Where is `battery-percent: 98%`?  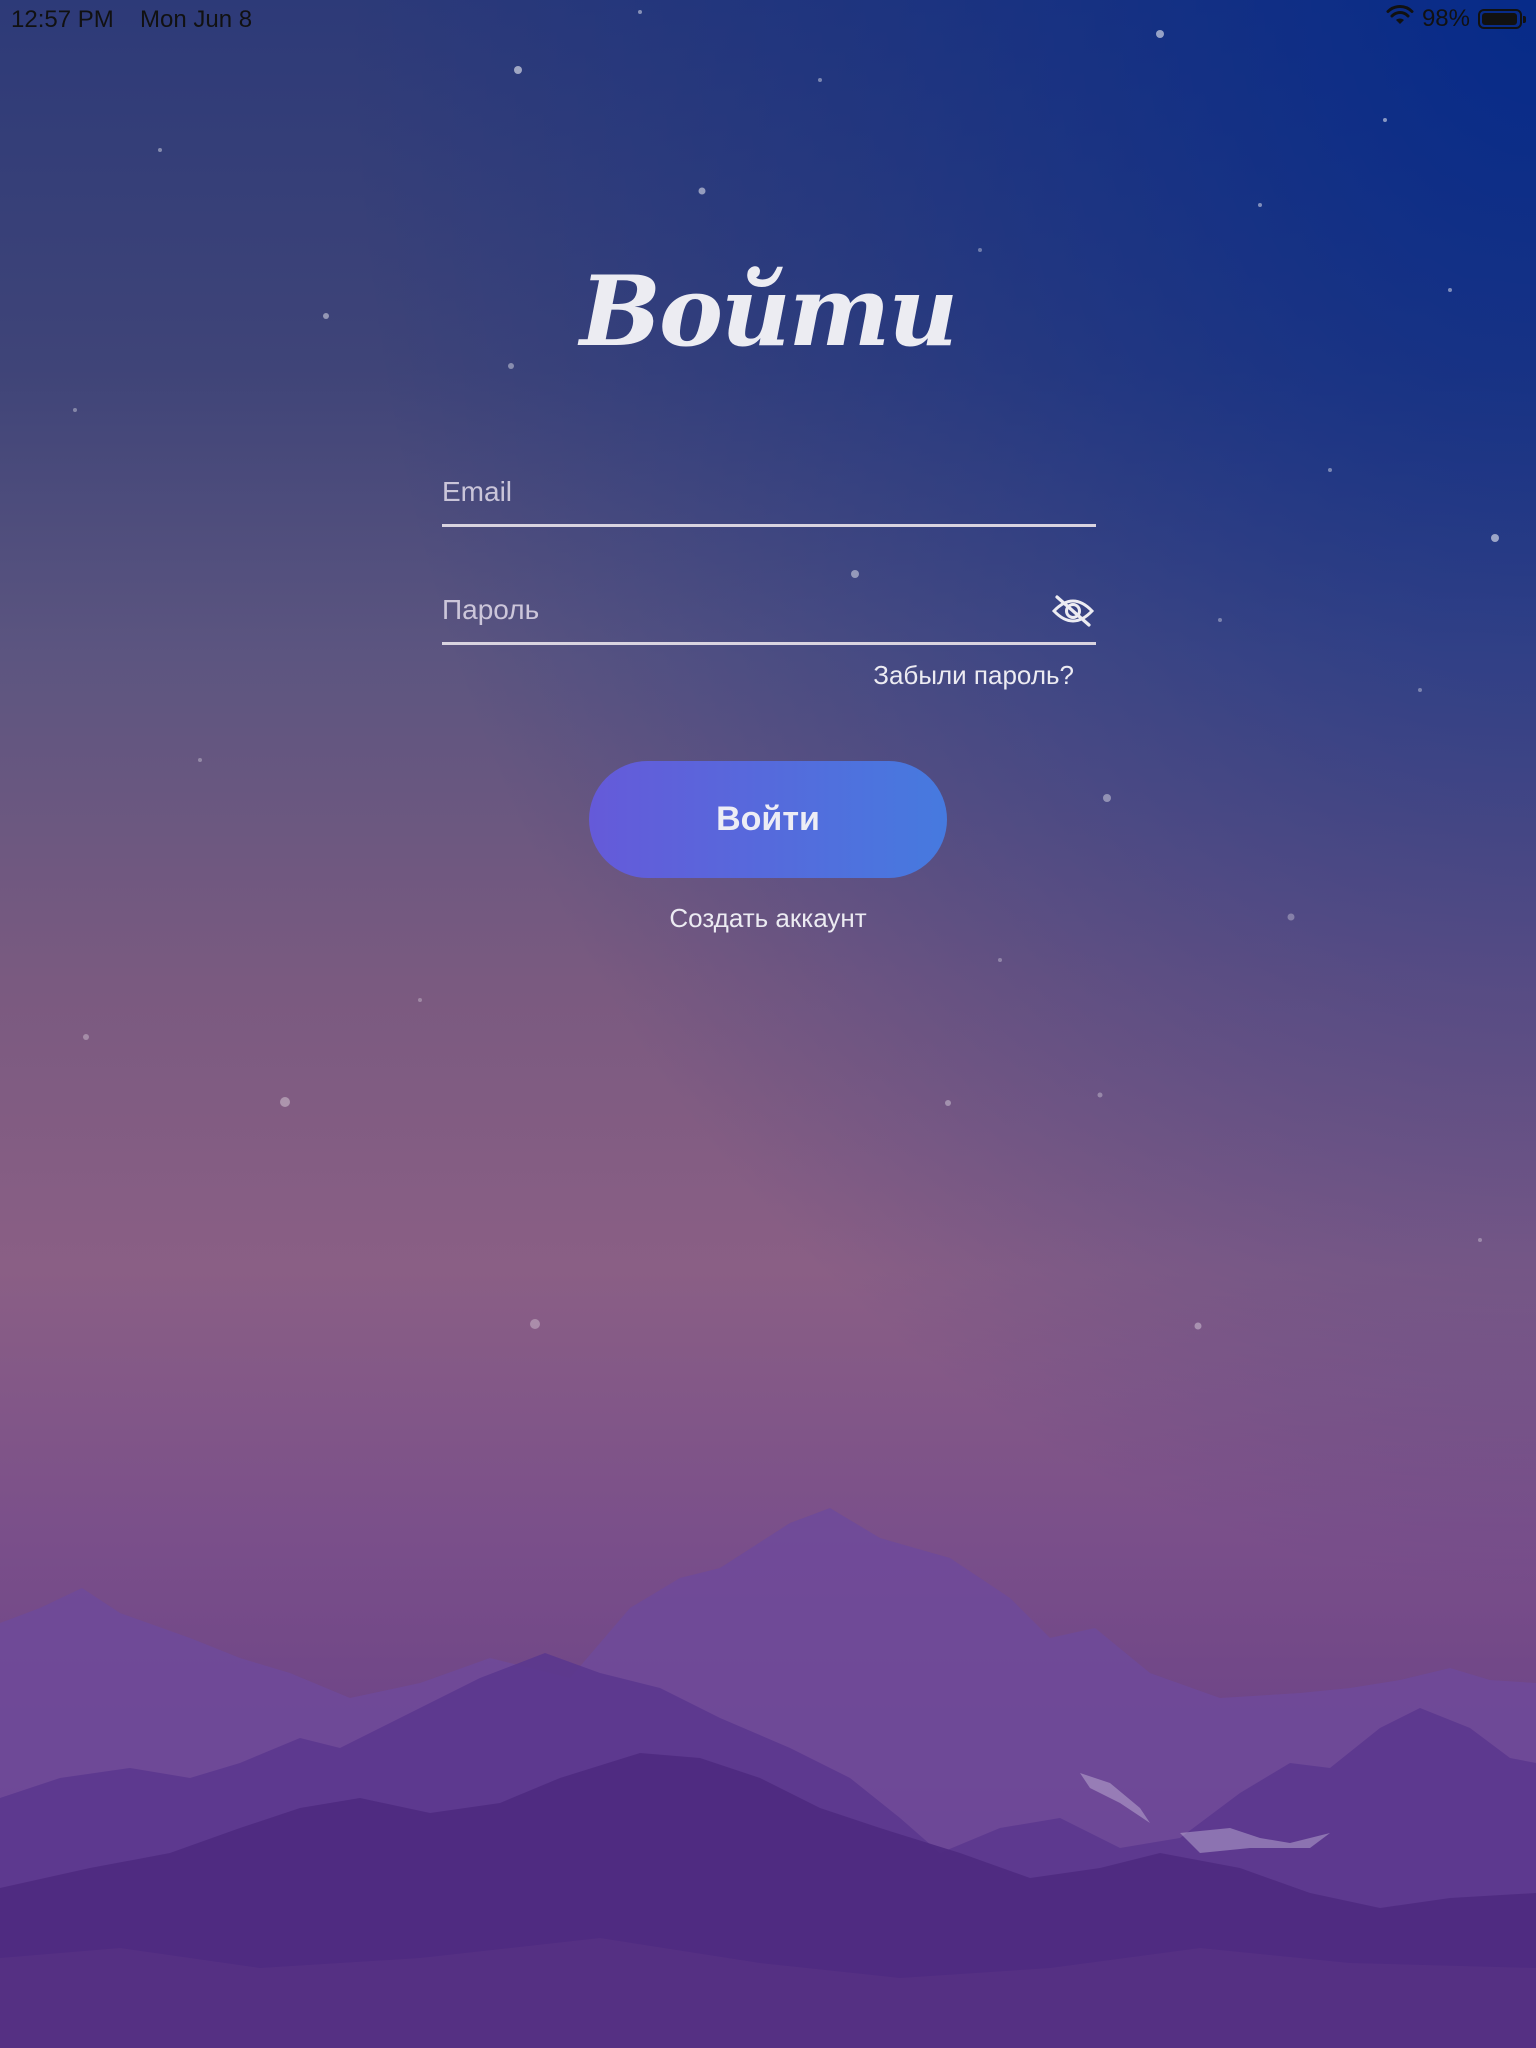
battery-percent: 98% is located at coordinates (1445, 18).